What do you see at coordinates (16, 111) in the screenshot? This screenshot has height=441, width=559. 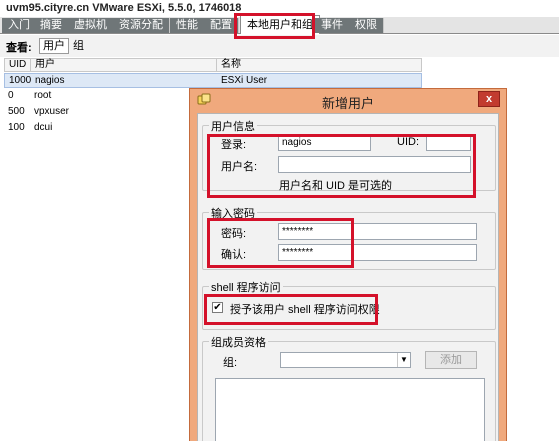 I see `row-uid: 500` at bounding box center [16, 111].